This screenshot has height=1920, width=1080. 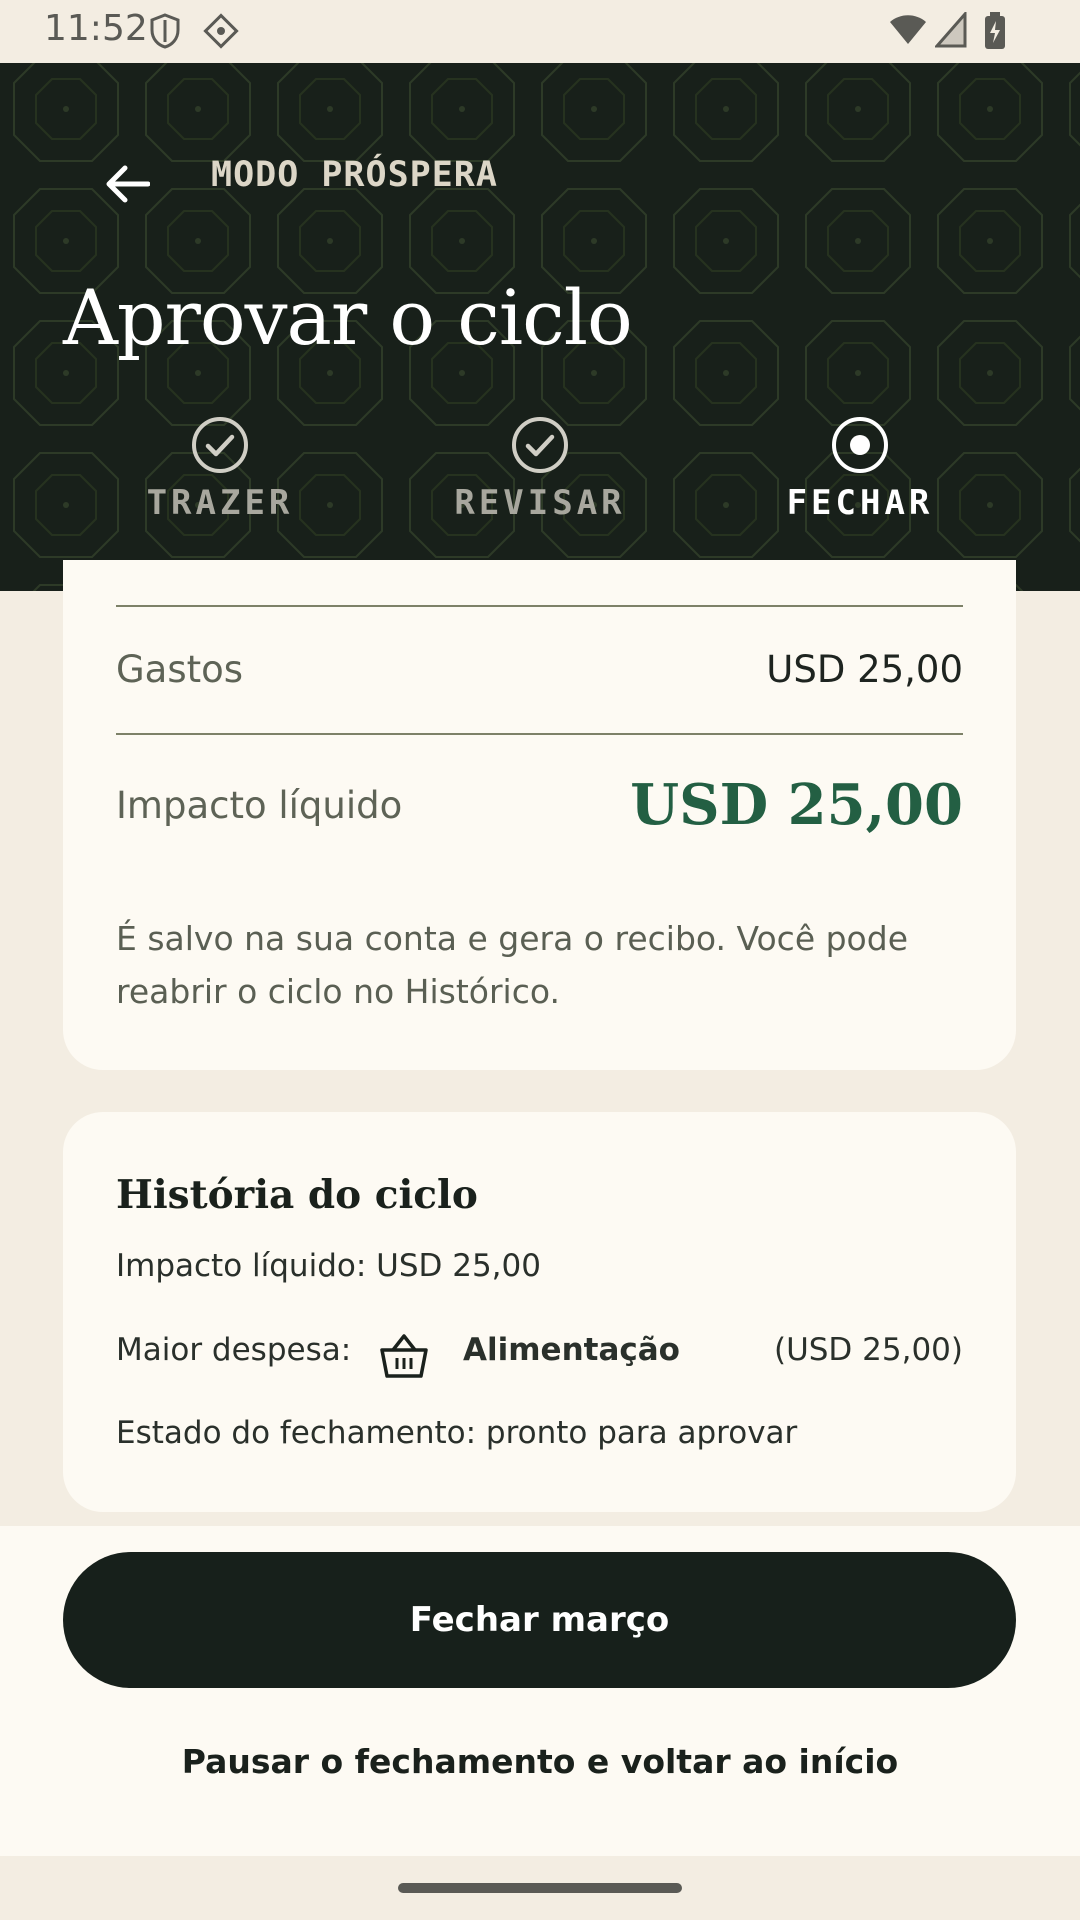 What do you see at coordinates (571, 1350) in the screenshot?
I see `top-expense-category: Alimentação` at bounding box center [571, 1350].